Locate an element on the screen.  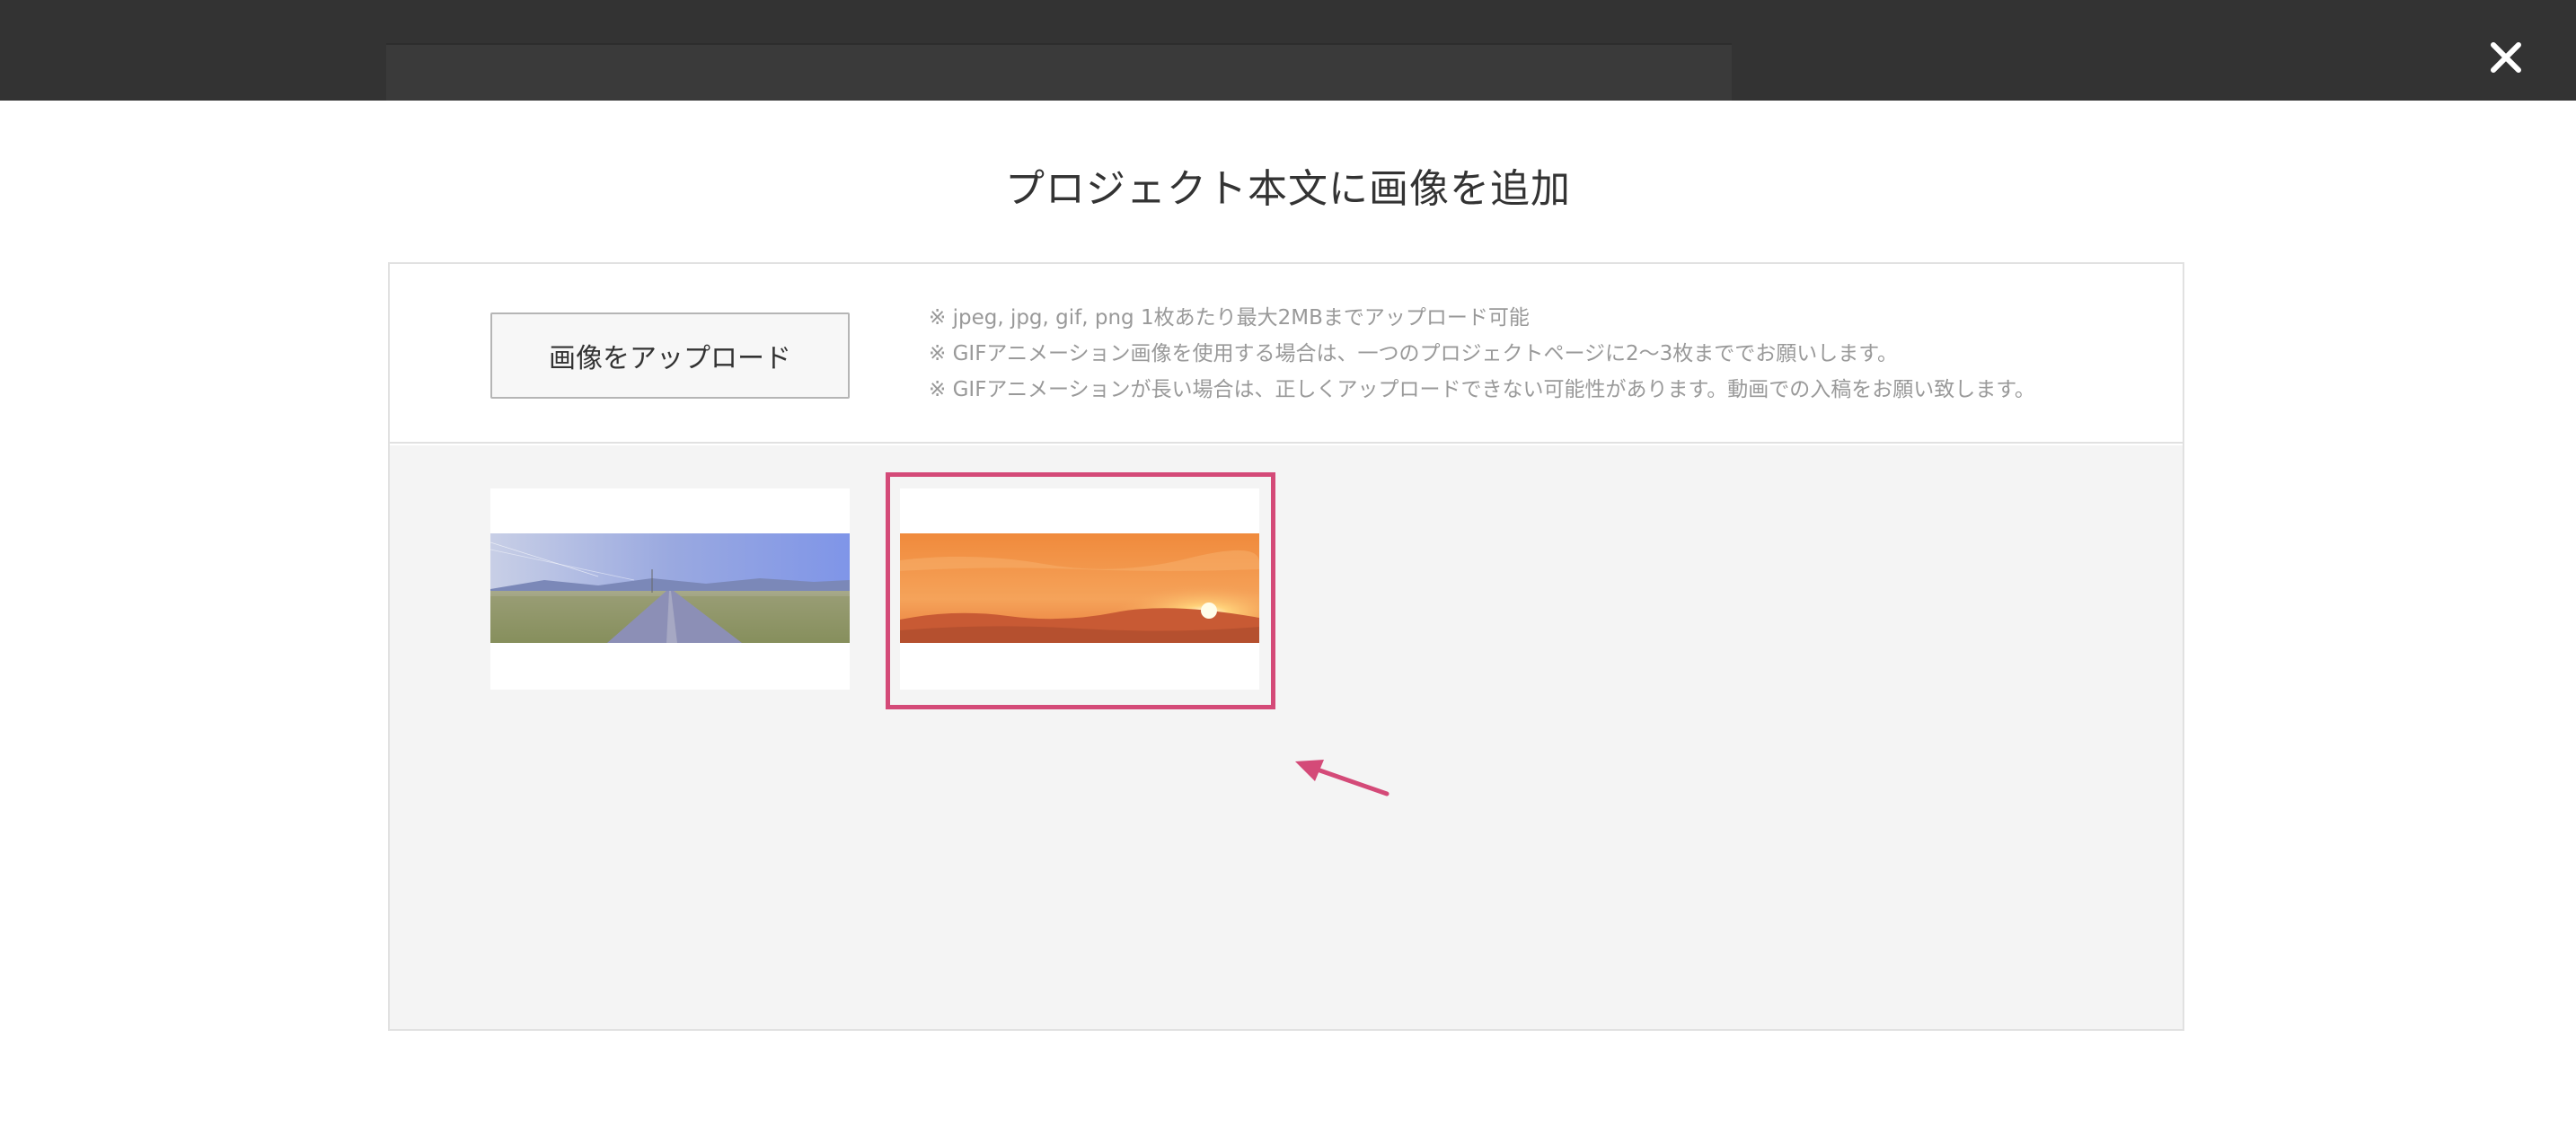
image-thumbnail-road is located at coordinates (670, 589).